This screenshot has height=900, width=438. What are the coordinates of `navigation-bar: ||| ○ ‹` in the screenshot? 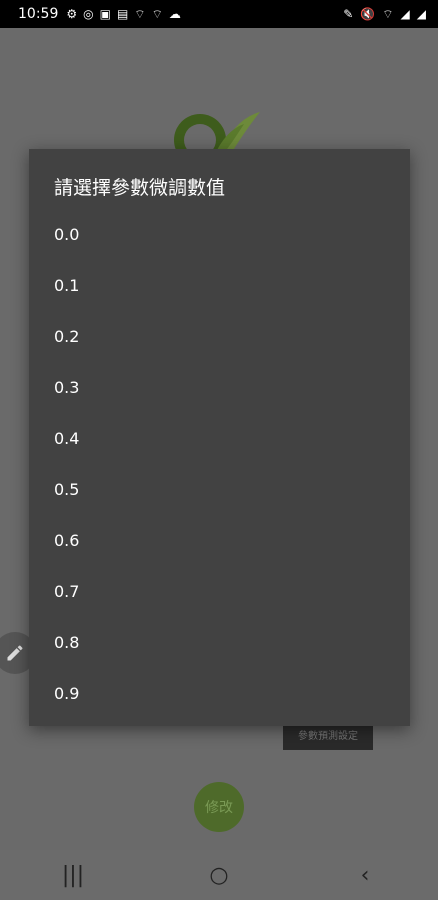 It's located at (219, 875).